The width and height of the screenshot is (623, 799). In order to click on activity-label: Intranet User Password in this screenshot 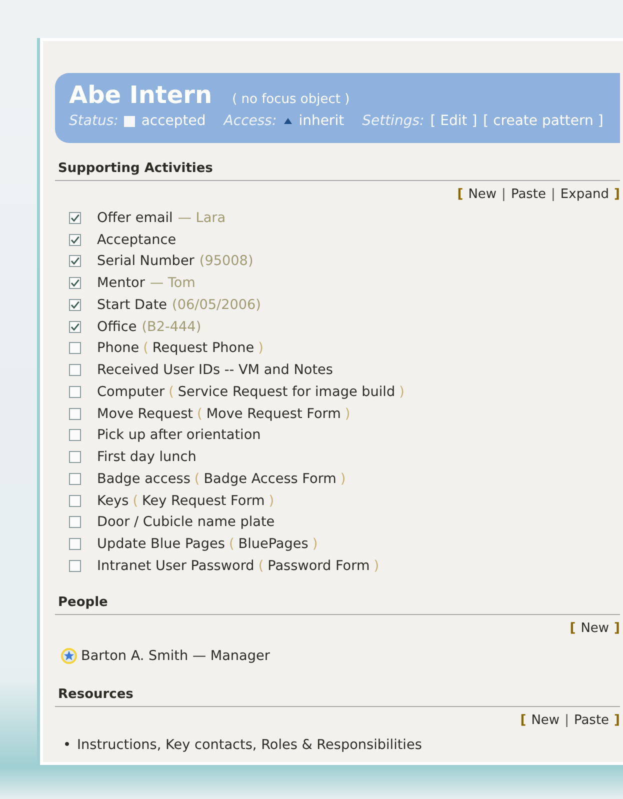, I will do `click(175, 566)`.